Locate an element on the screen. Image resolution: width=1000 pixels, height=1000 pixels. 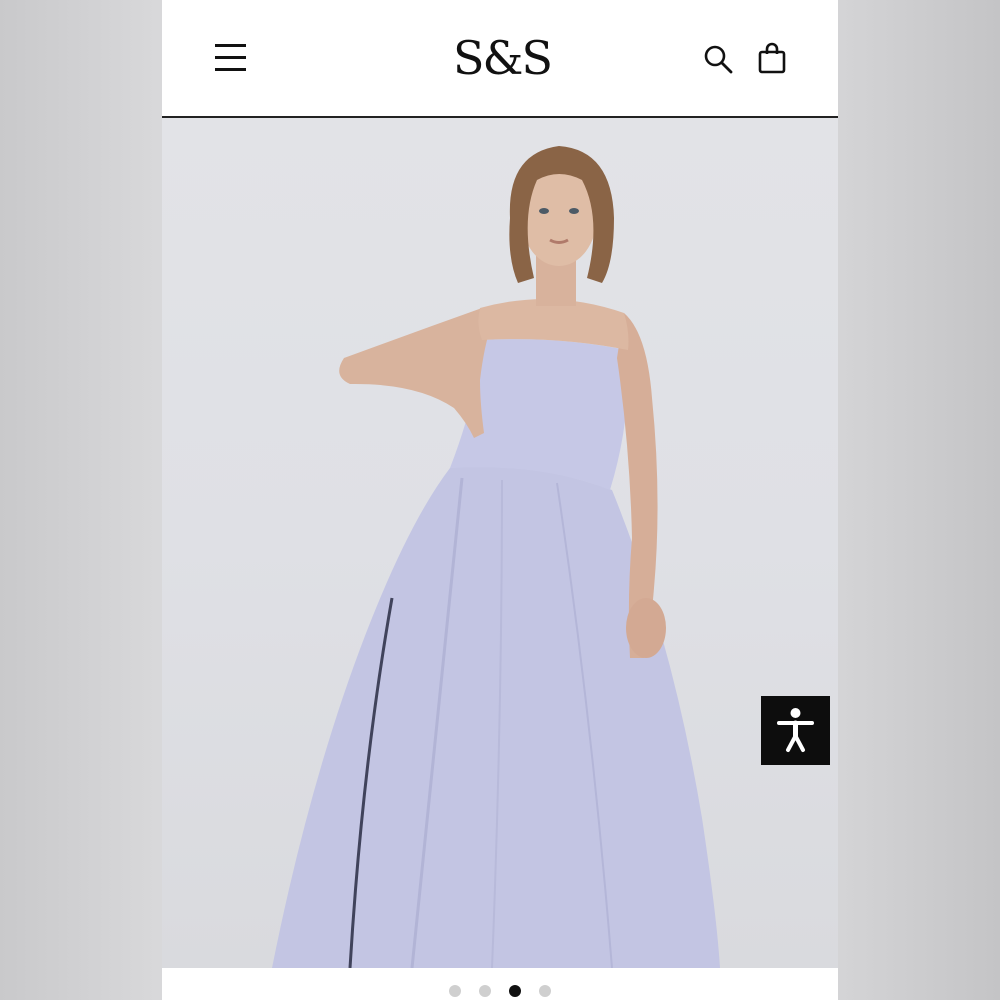
hamburger-menu-icon is located at coordinates (230, 45).